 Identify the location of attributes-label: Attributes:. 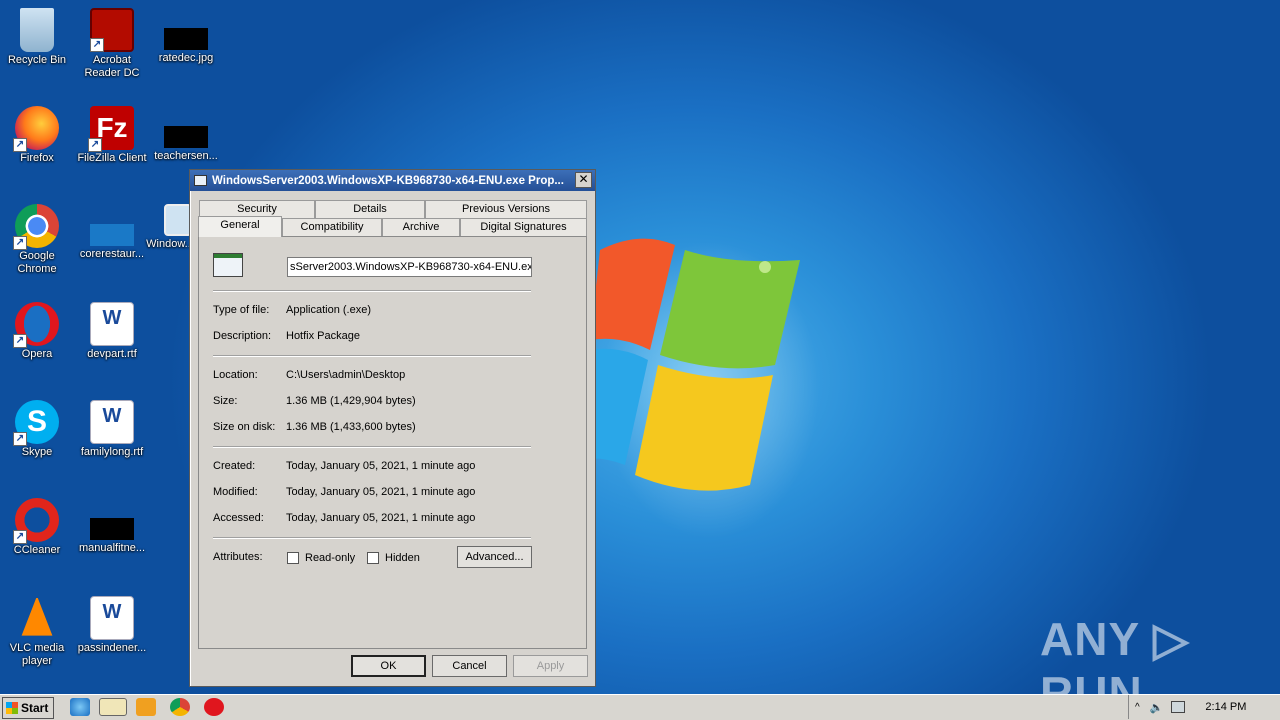
(238, 557).